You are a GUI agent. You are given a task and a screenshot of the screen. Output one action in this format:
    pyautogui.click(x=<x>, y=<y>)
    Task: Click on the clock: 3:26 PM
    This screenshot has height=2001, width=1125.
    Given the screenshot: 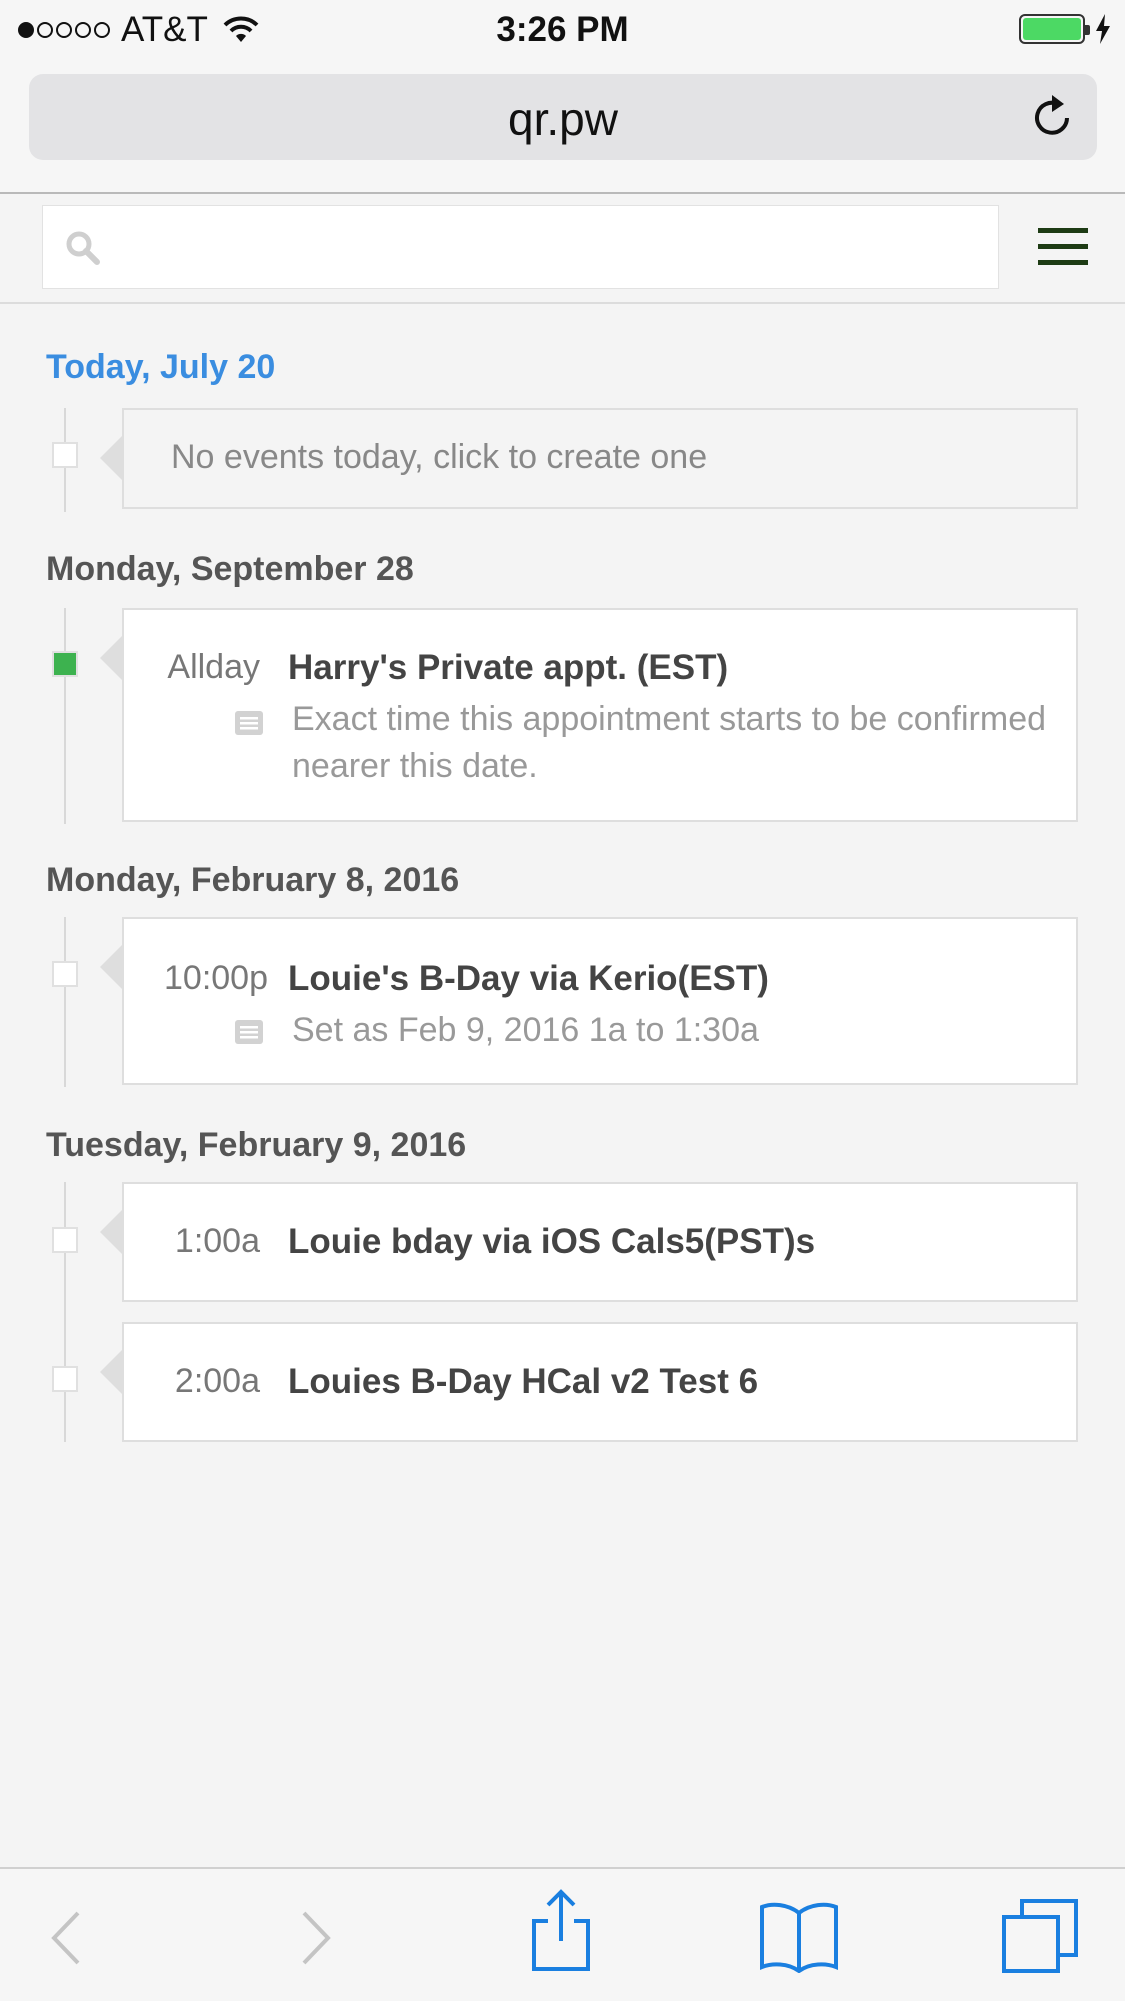 What is the action you would take?
    pyautogui.click(x=562, y=29)
    